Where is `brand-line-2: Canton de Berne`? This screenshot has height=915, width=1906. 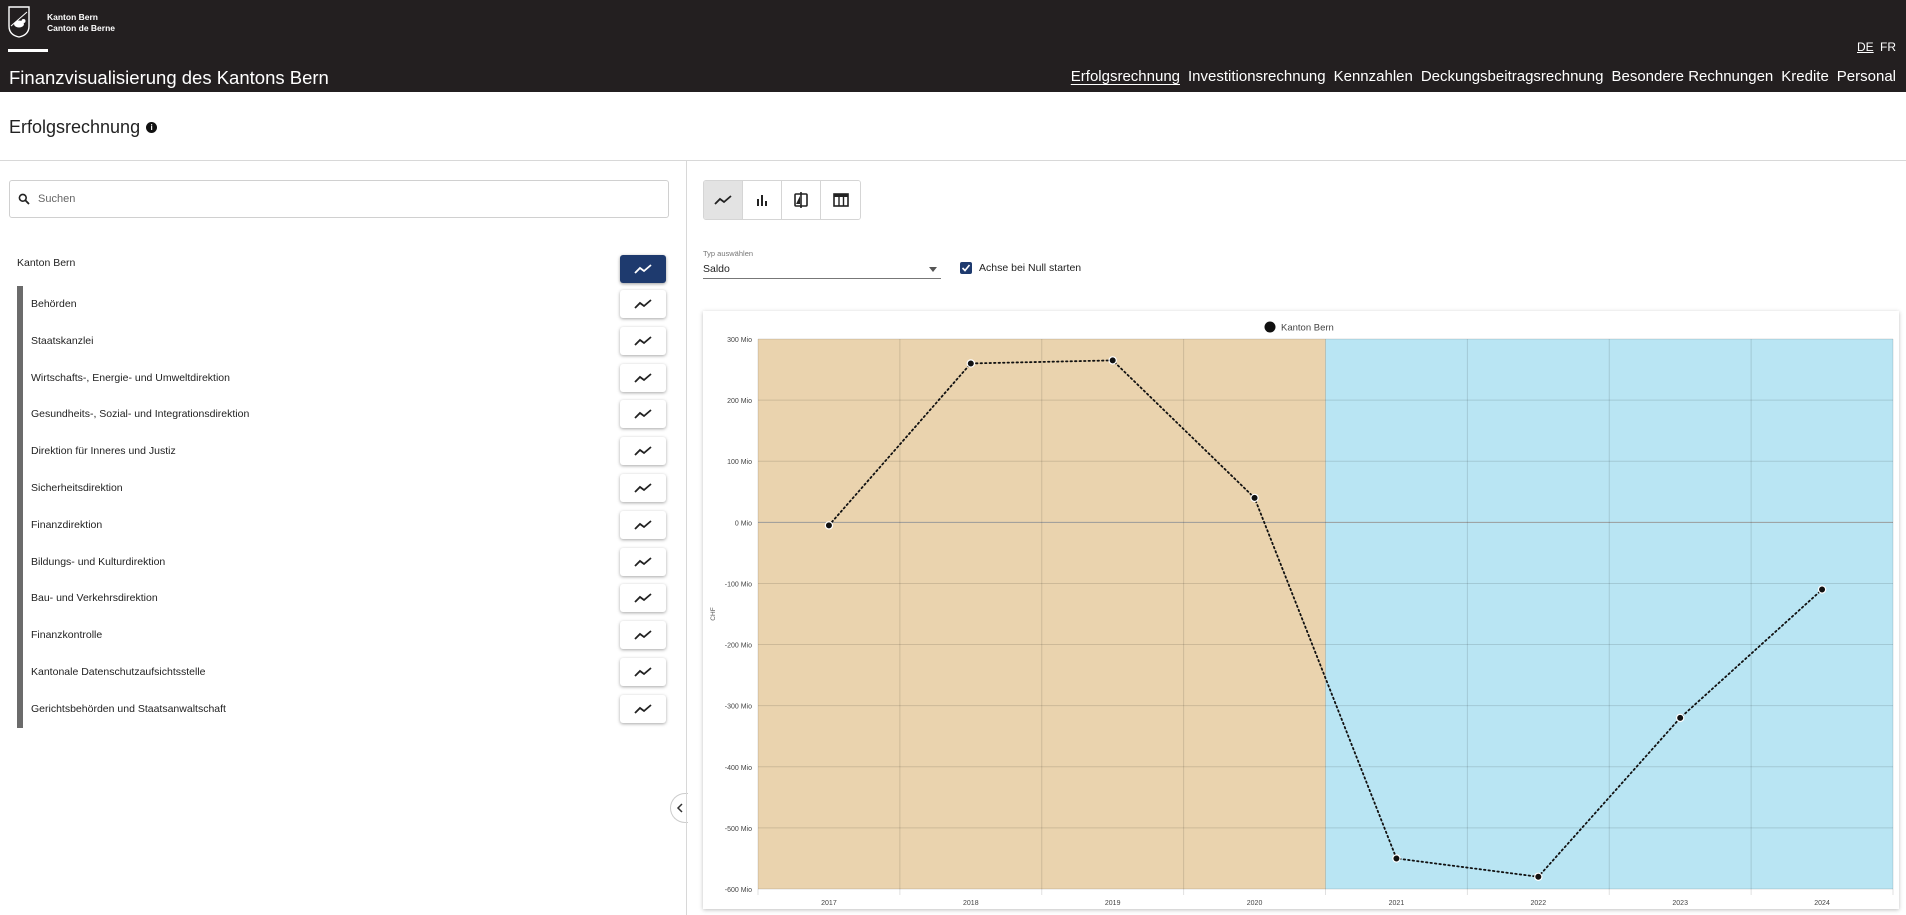 brand-line-2: Canton de Berne is located at coordinates (81, 28).